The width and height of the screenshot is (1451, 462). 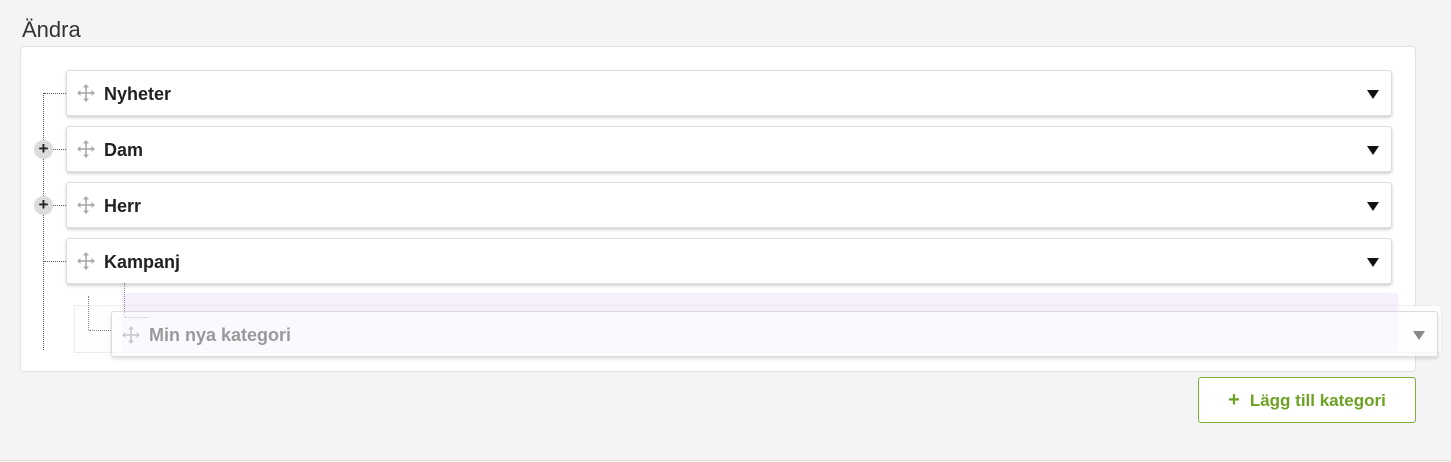 What do you see at coordinates (729, 93) in the screenshot?
I see `category-item-nyheter: Nyheter` at bounding box center [729, 93].